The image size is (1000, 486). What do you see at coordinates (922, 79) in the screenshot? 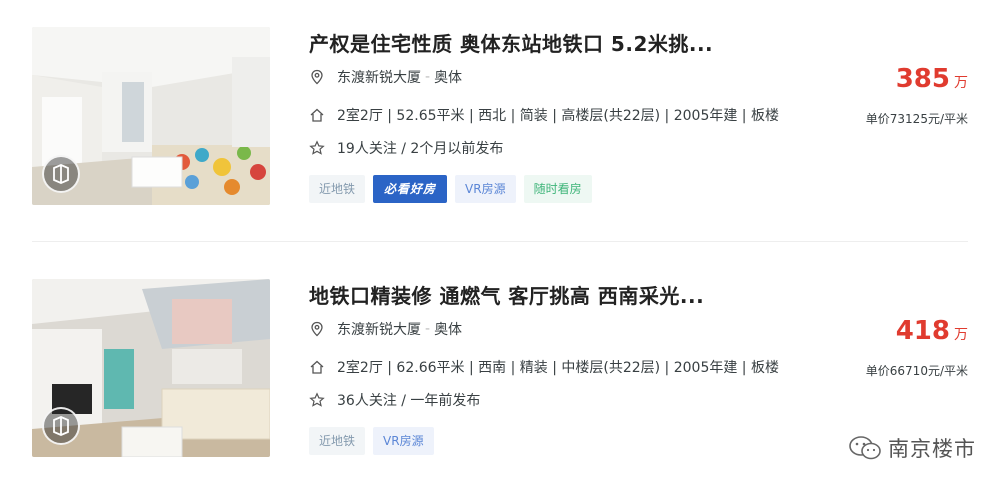
I see `price-value: 385` at bounding box center [922, 79].